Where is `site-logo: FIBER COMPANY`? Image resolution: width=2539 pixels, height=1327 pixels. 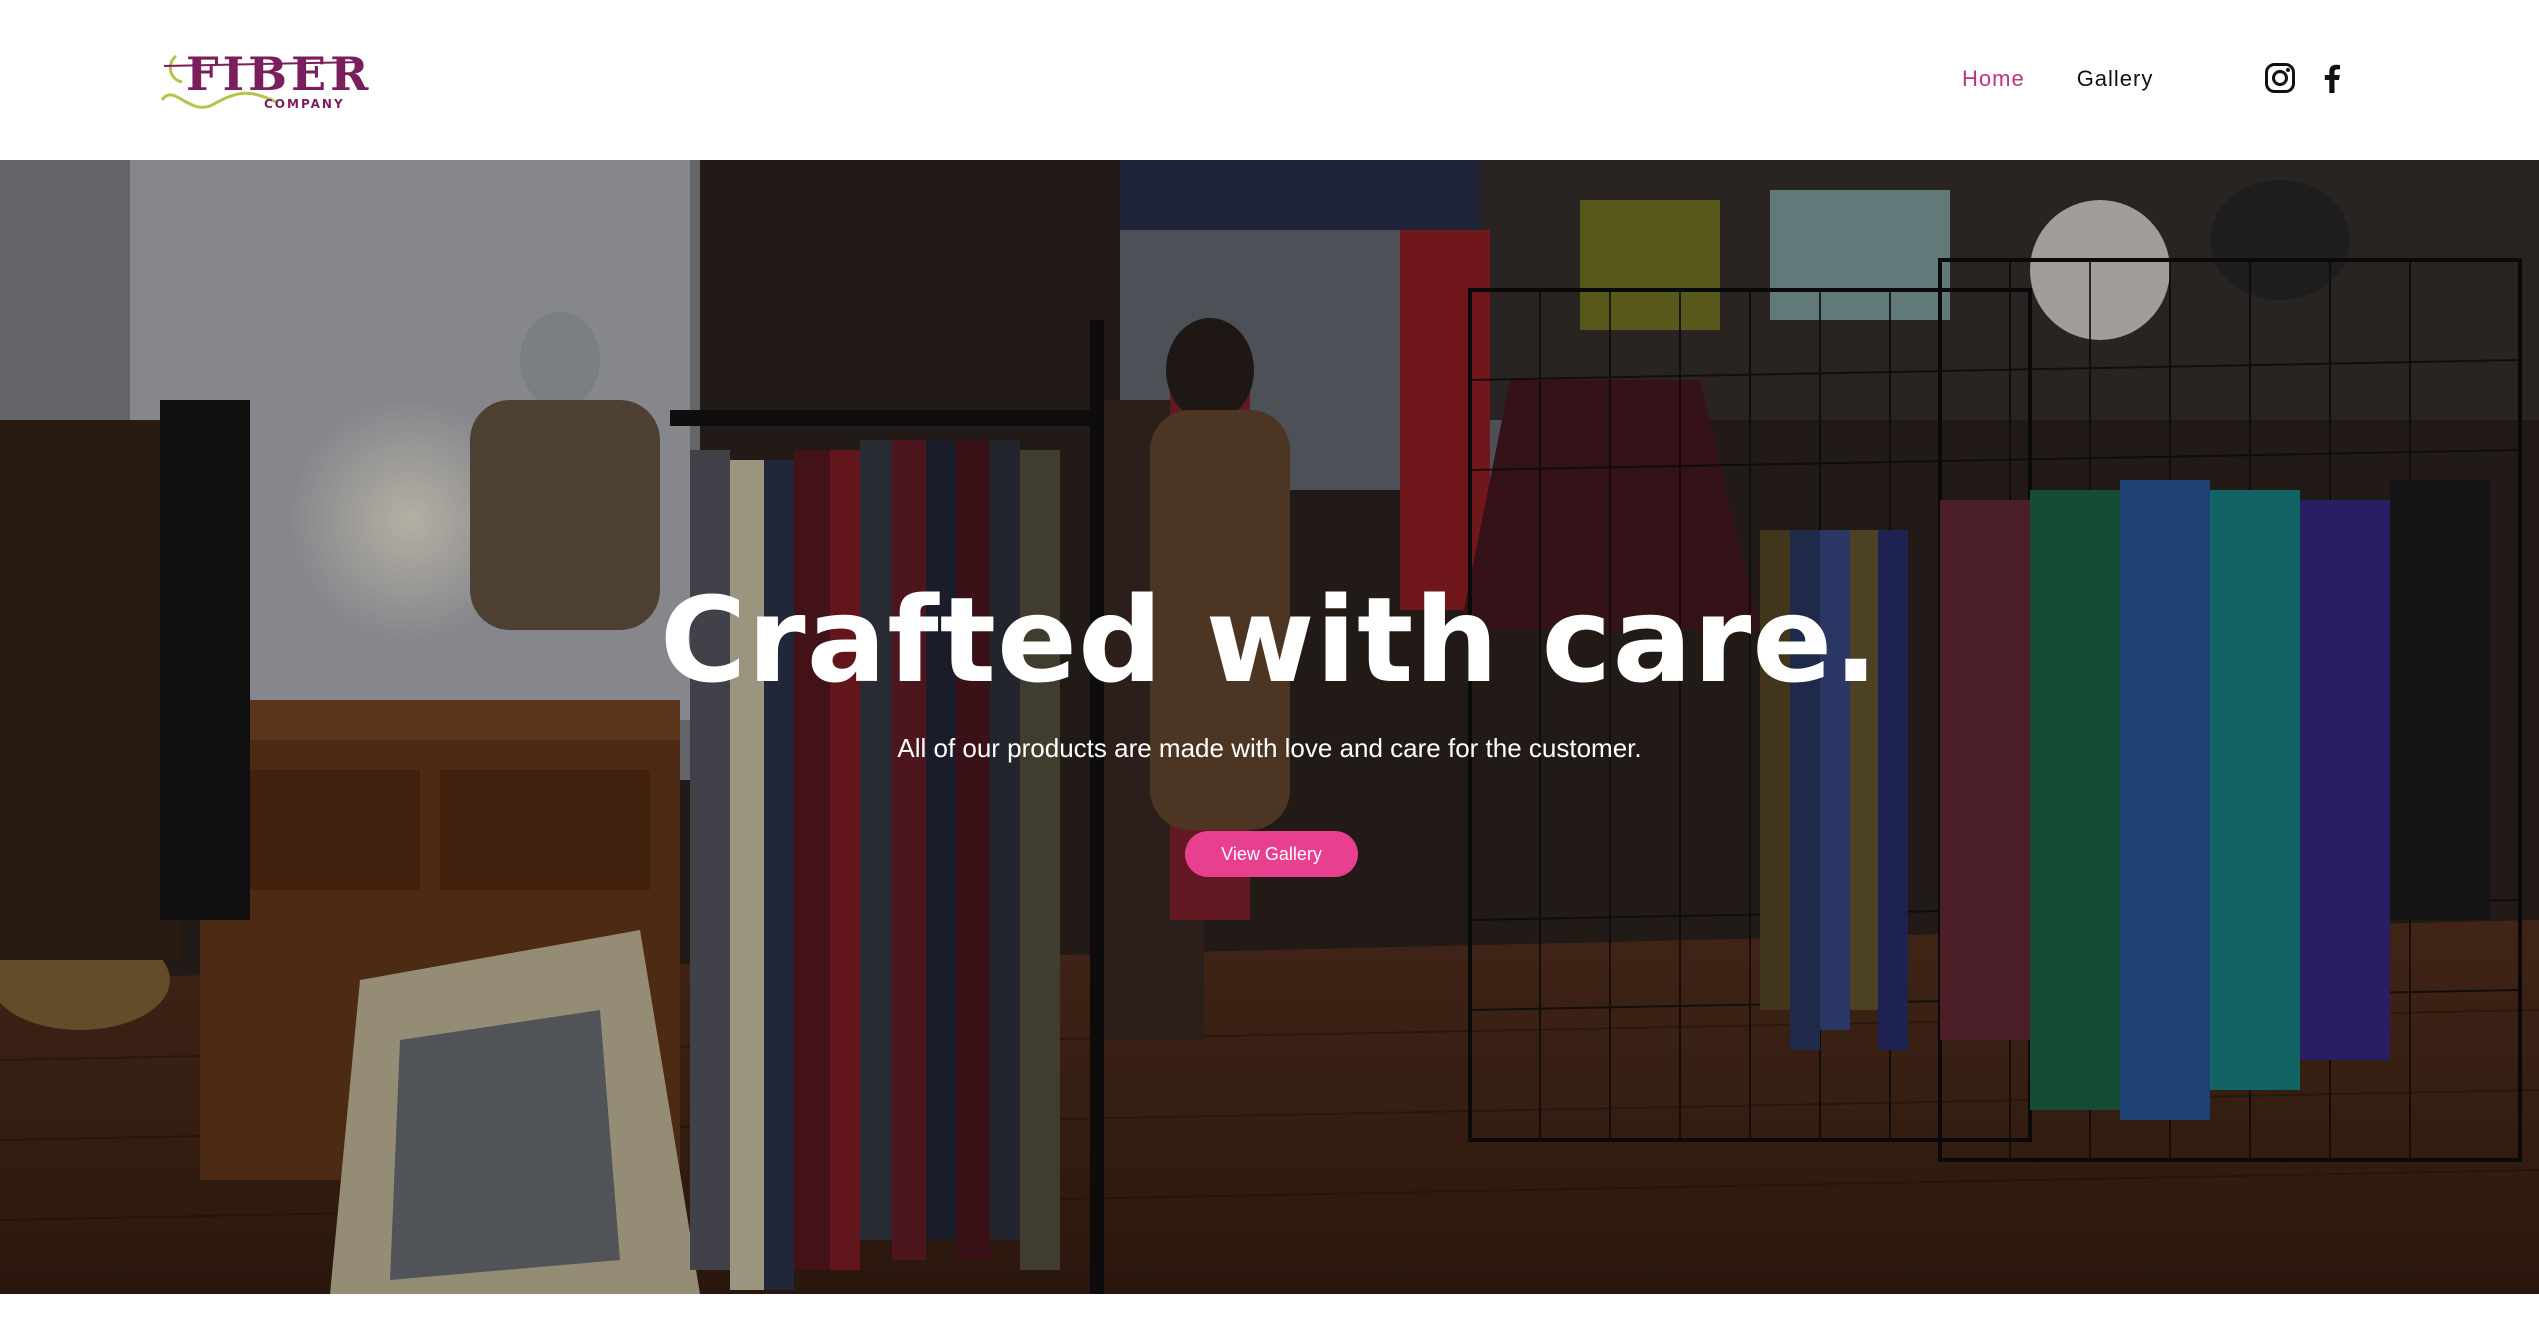
site-logo: FIBER COMPANY is located at coordinates (263, 80).